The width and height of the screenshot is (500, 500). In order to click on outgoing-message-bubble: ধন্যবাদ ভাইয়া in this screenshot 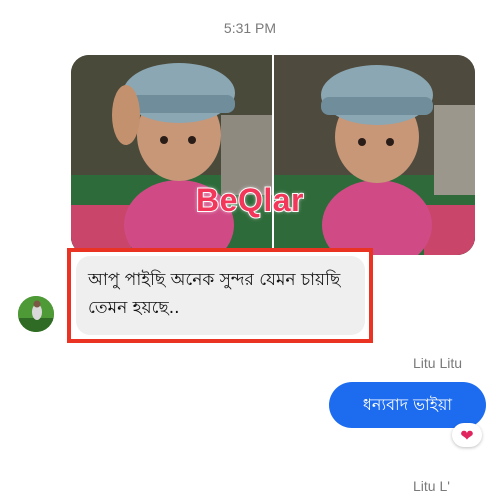, I will do `click(407, 405)`.